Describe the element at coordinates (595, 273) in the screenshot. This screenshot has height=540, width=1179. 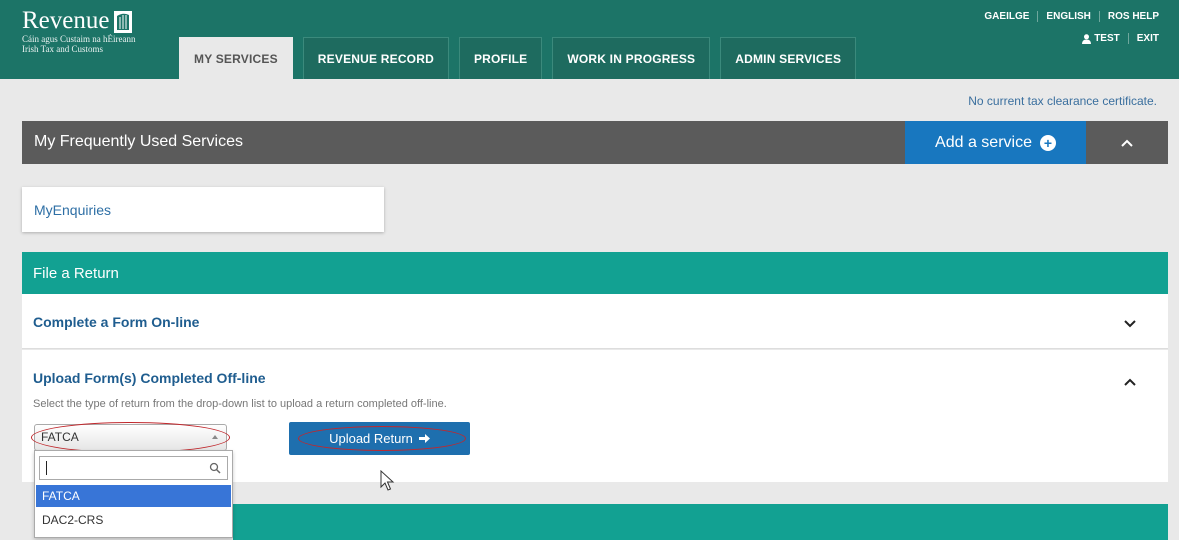
I see `file-a-return-header: File a Return` at that location.